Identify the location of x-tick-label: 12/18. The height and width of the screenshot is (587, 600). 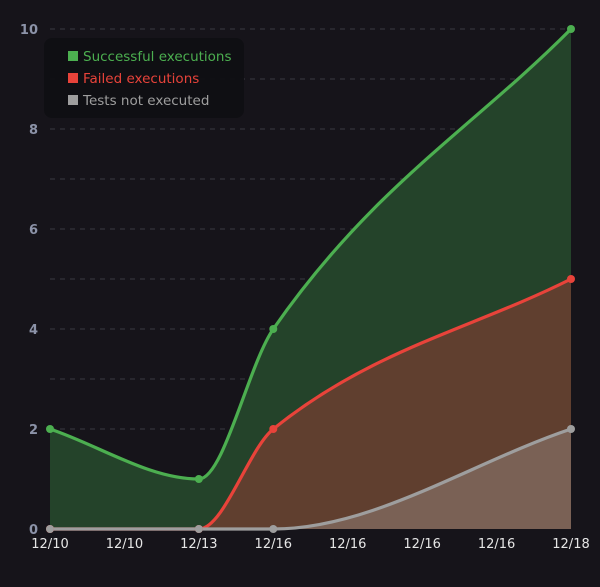
(570, 544).